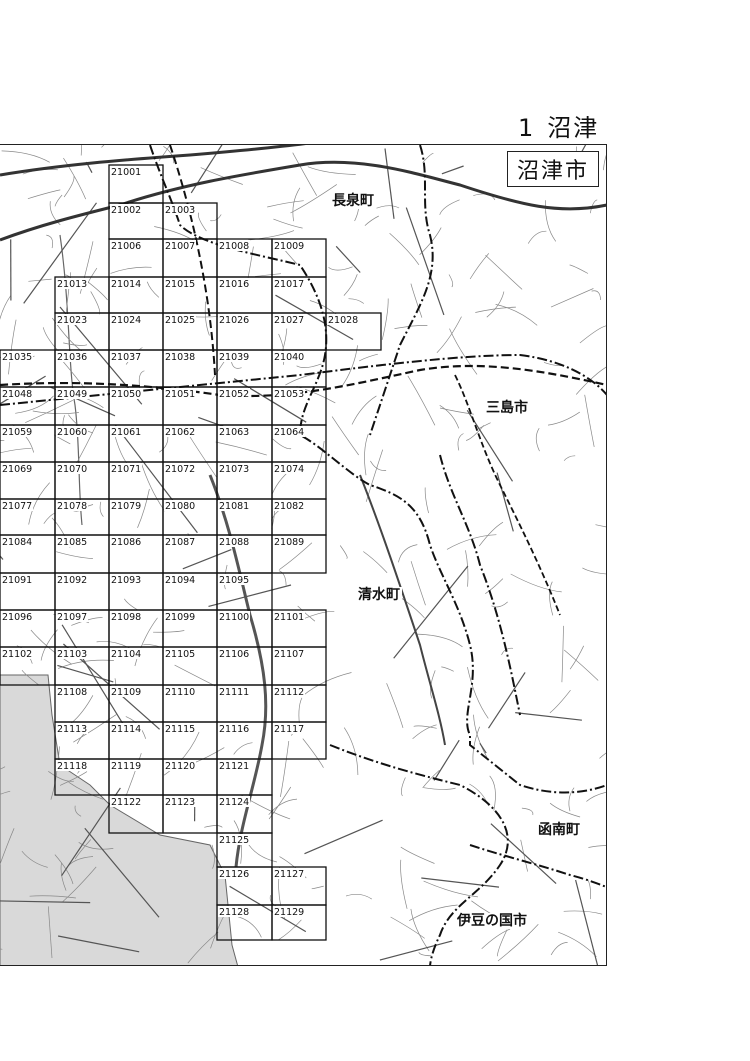 This screenshot has height=1061, width=750. I want to click on sheet-number: 21094, so click(180, 580).